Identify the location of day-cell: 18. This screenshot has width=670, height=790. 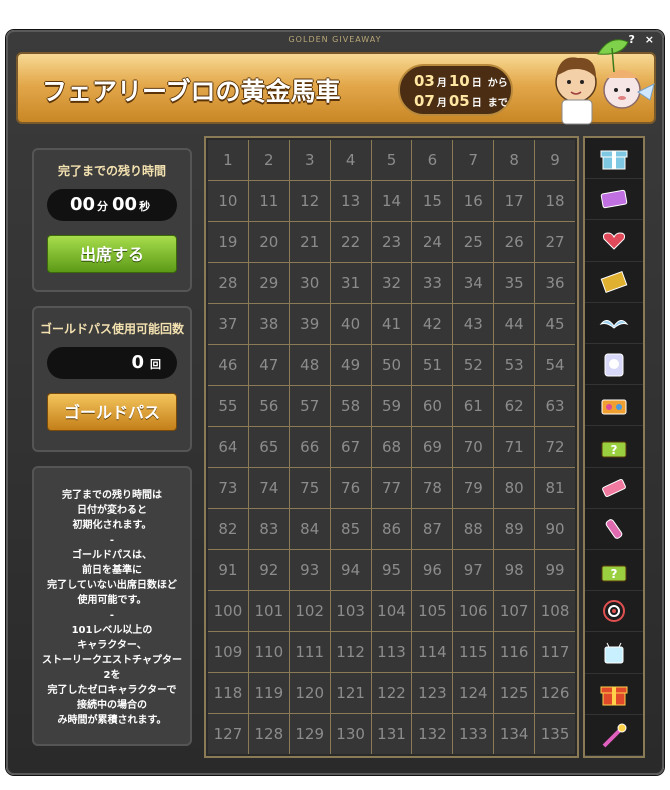
(555, 201).